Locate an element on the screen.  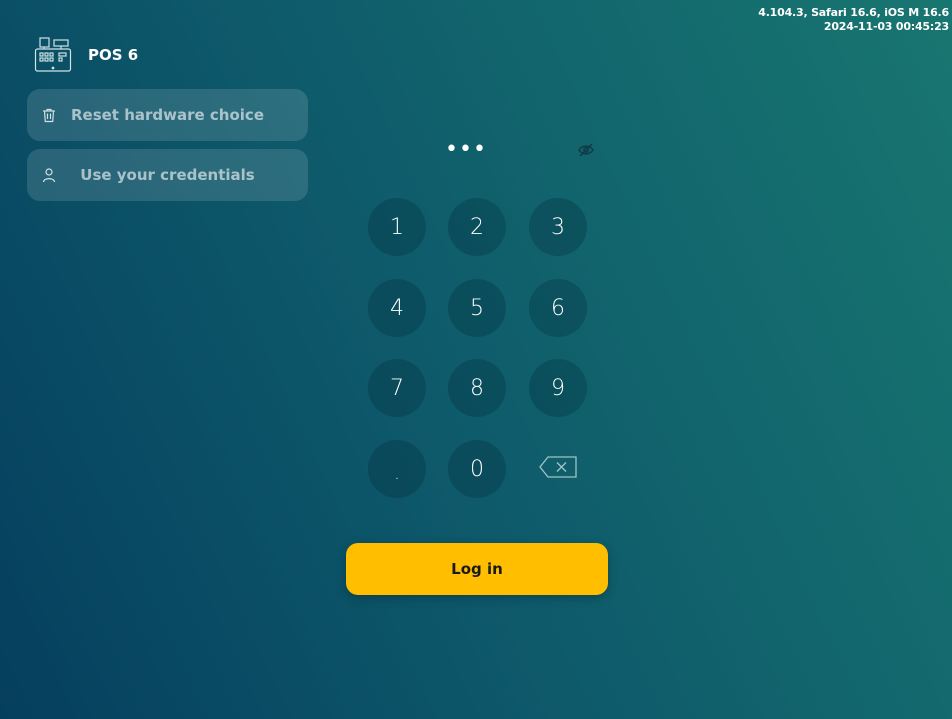
keypad-key-0: 0 is located at coordinates (477, 469).